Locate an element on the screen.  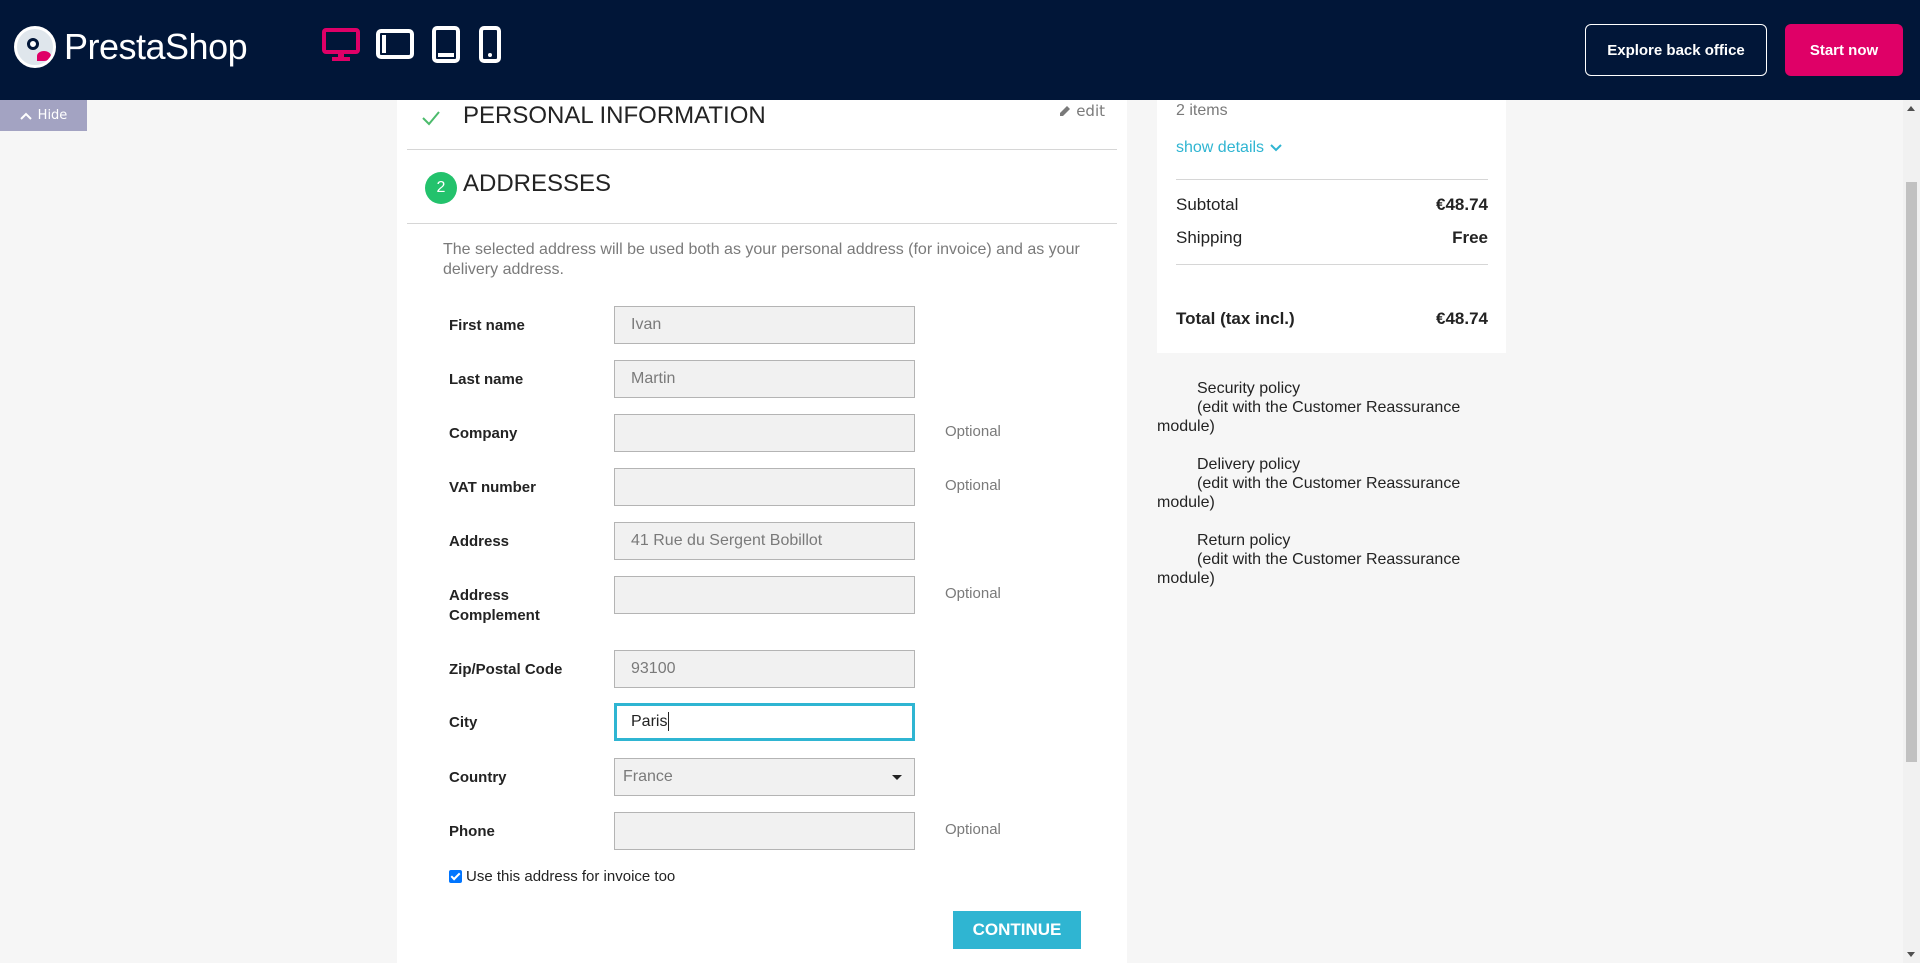
vat-row: VAT number Optional is located at coordinates (769, 488).